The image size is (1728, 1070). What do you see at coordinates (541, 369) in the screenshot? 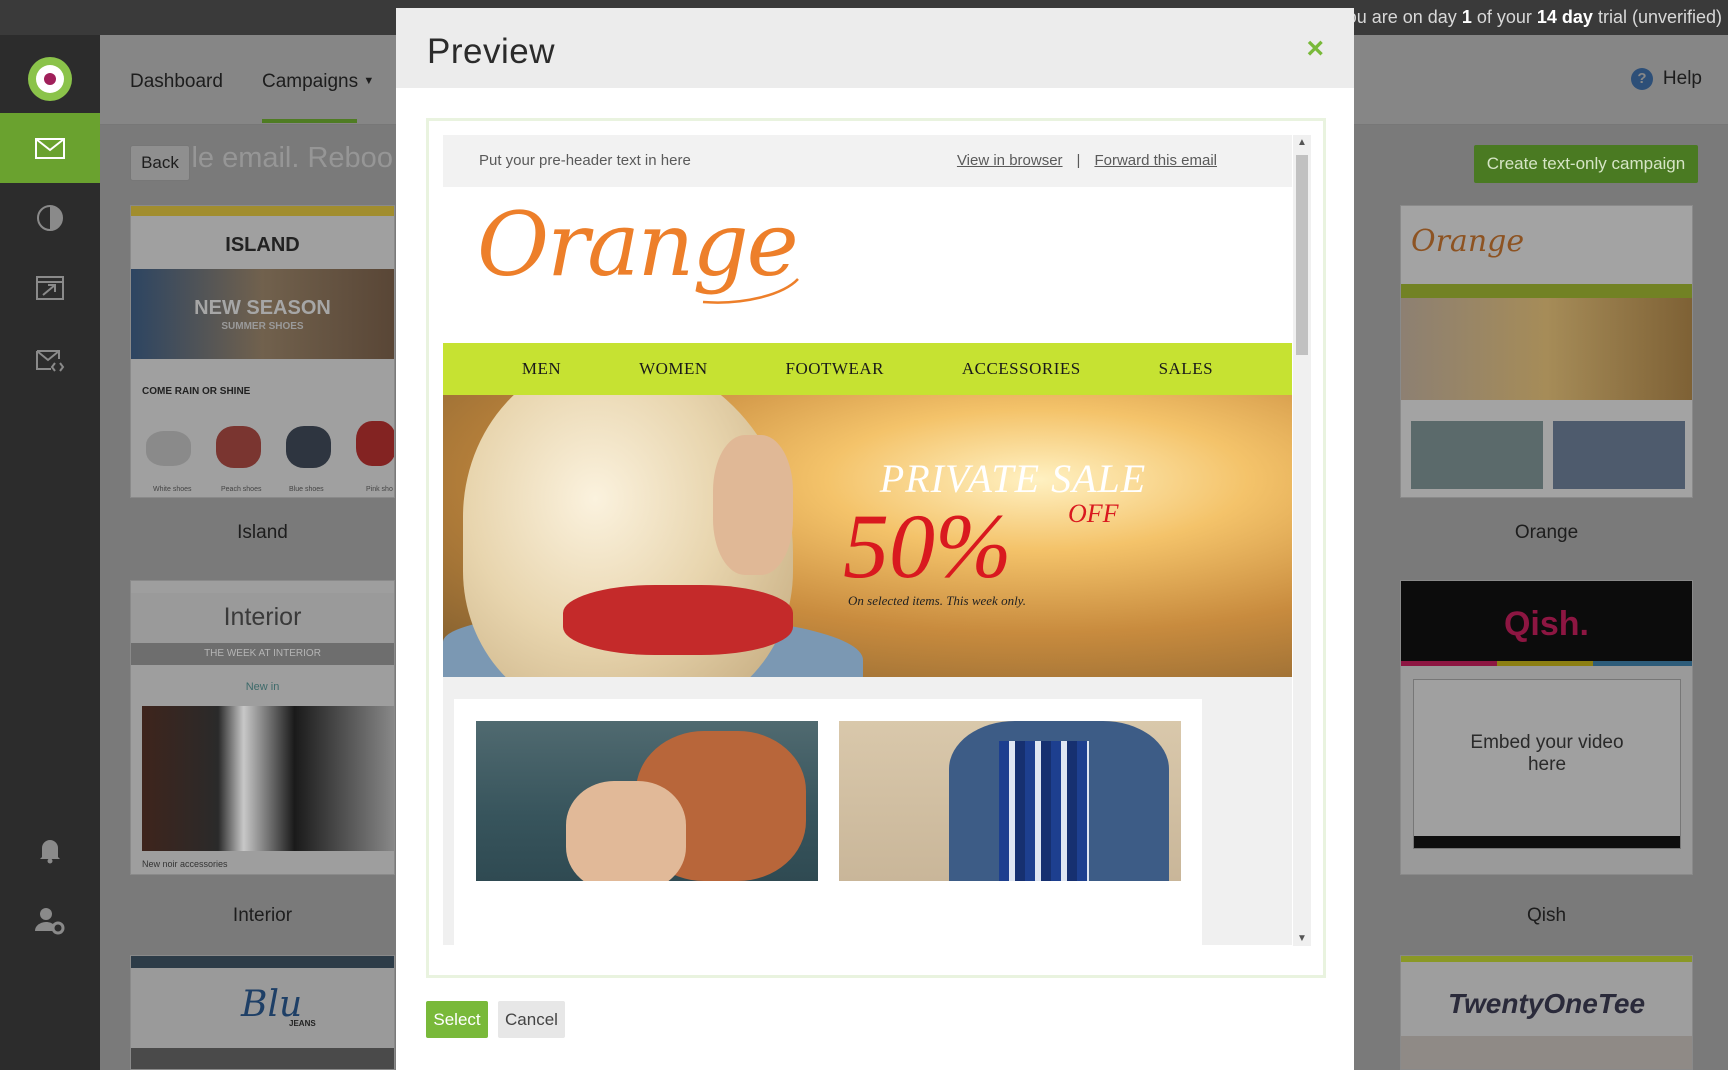
I see `email-menu-men: MEN` at bounding box center [541, 369].